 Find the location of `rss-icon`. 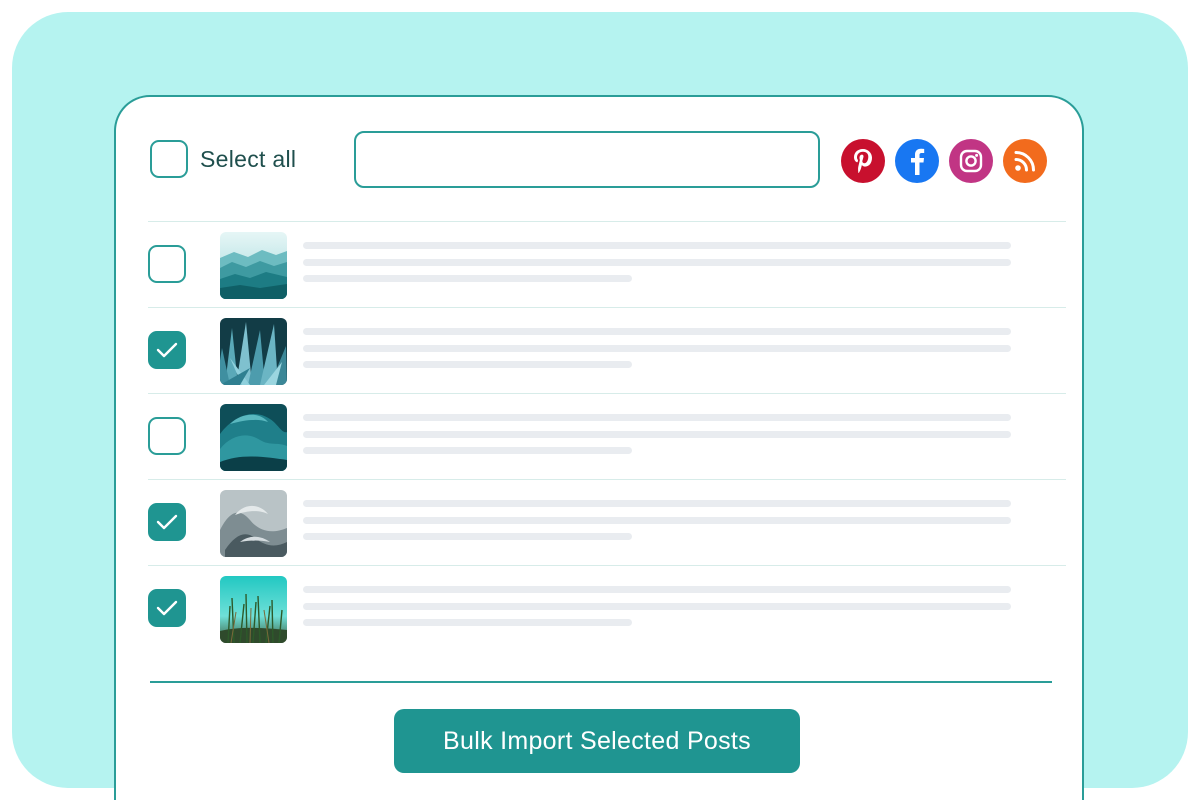

rss-icon is located at coordinates (1025, 161).